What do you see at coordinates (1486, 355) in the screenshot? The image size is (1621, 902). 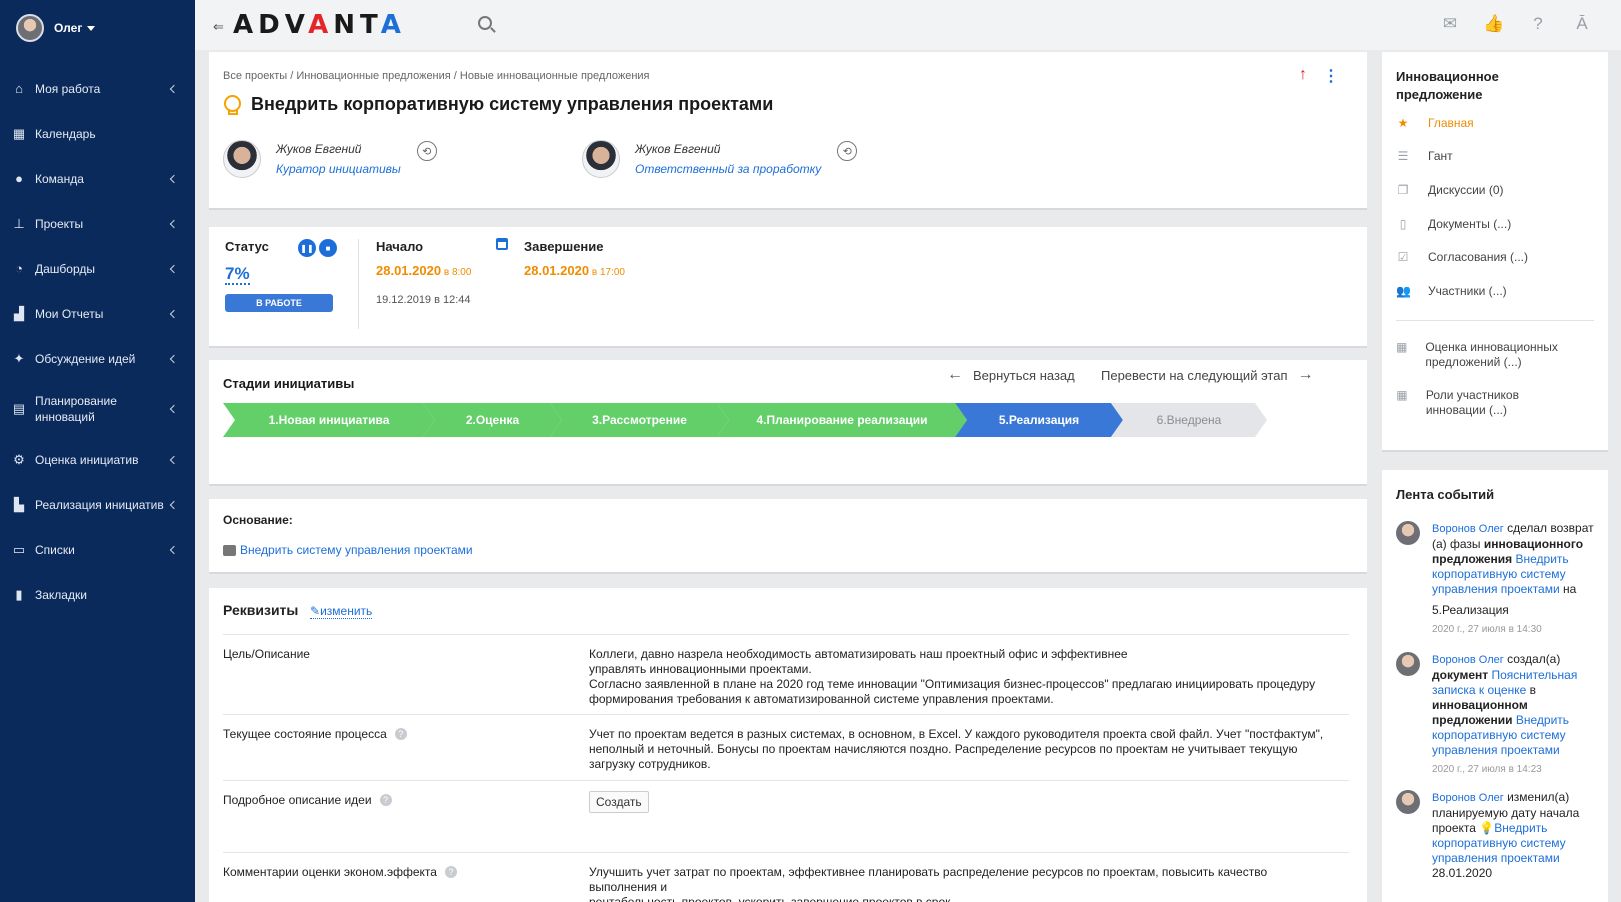 I see `nav-item-evaluations: ▦ Оценка инновационных предложений (...)` at bounding box center [1486, 355].